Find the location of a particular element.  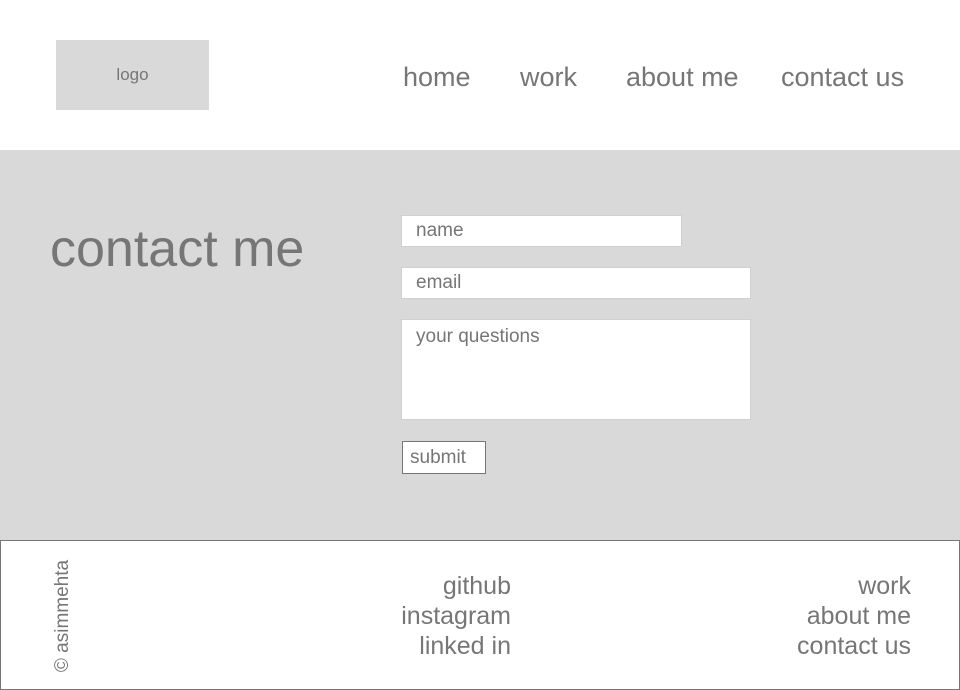

submit-button: submit is located at coordinates (444, 457).